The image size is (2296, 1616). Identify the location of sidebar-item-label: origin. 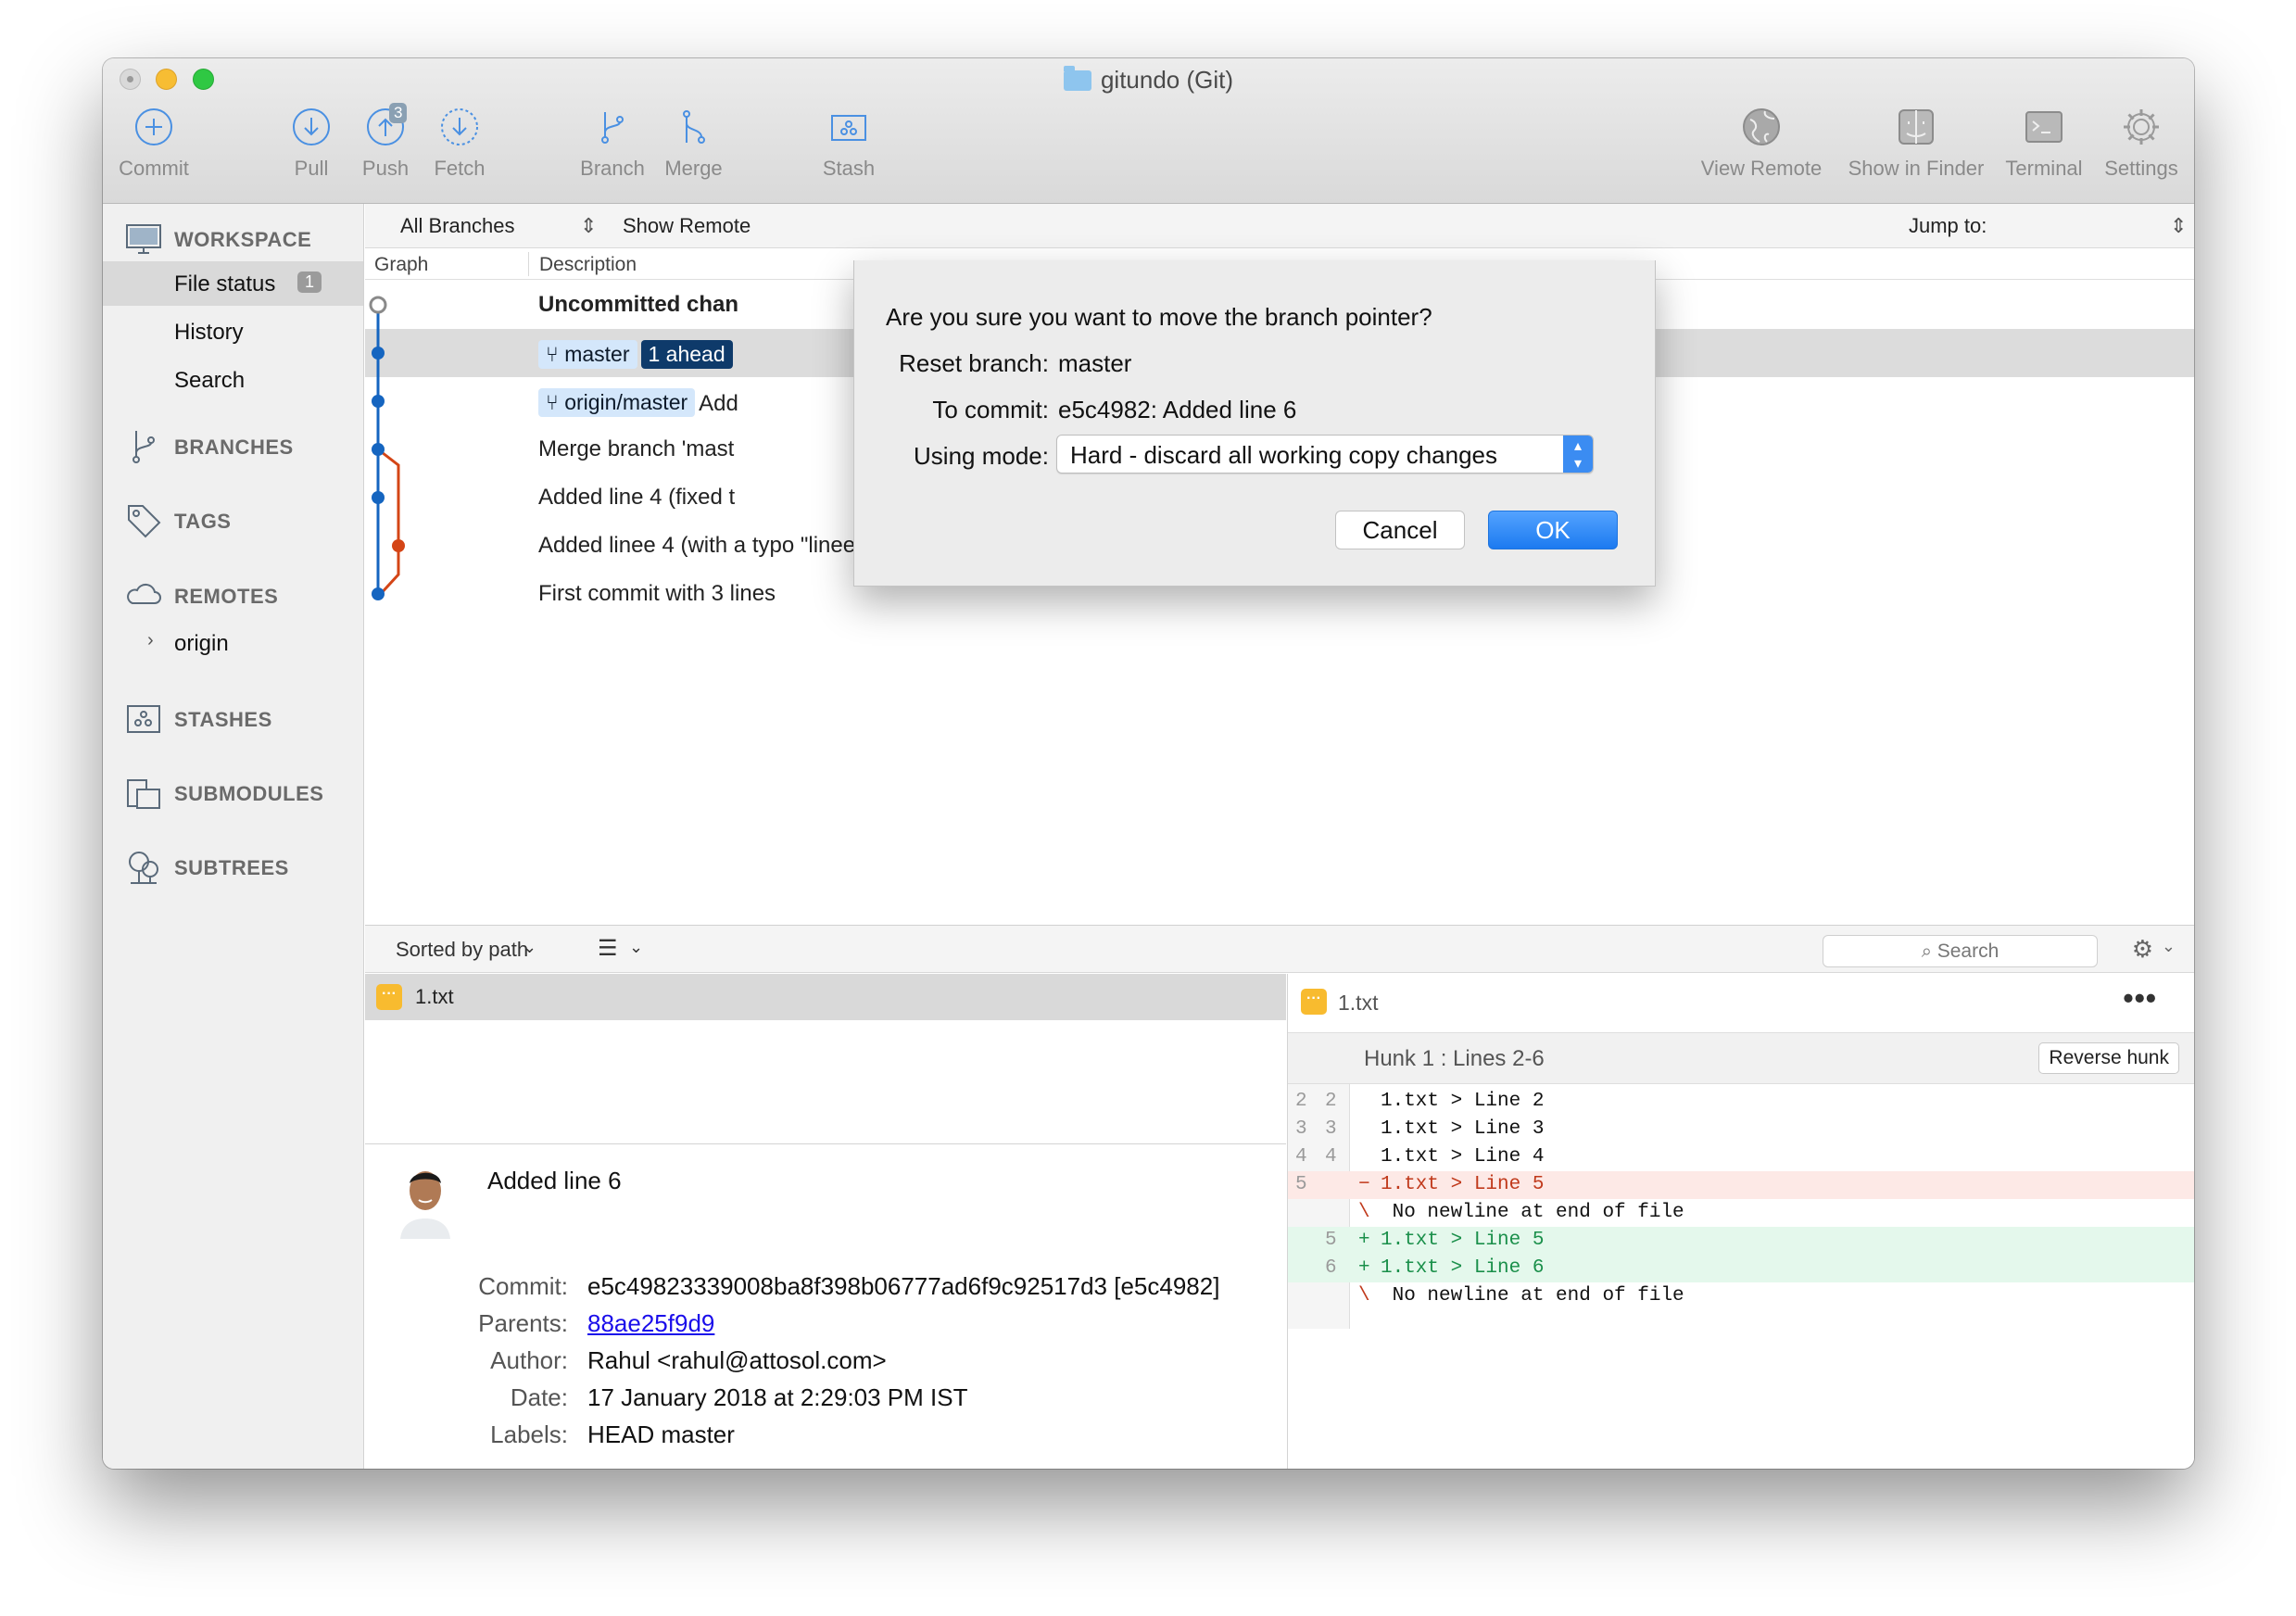
(202, 643).